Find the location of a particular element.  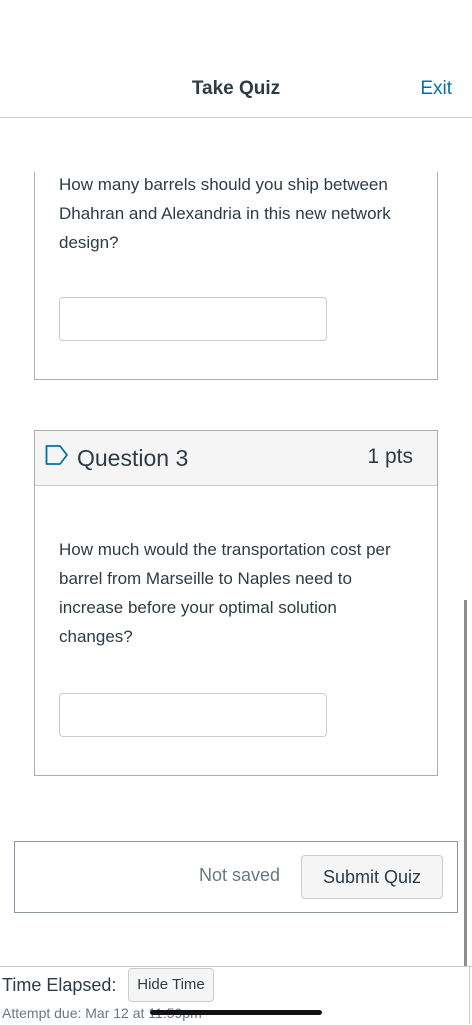

question-3-points: 1 pts is located at coordinates (390, 456).